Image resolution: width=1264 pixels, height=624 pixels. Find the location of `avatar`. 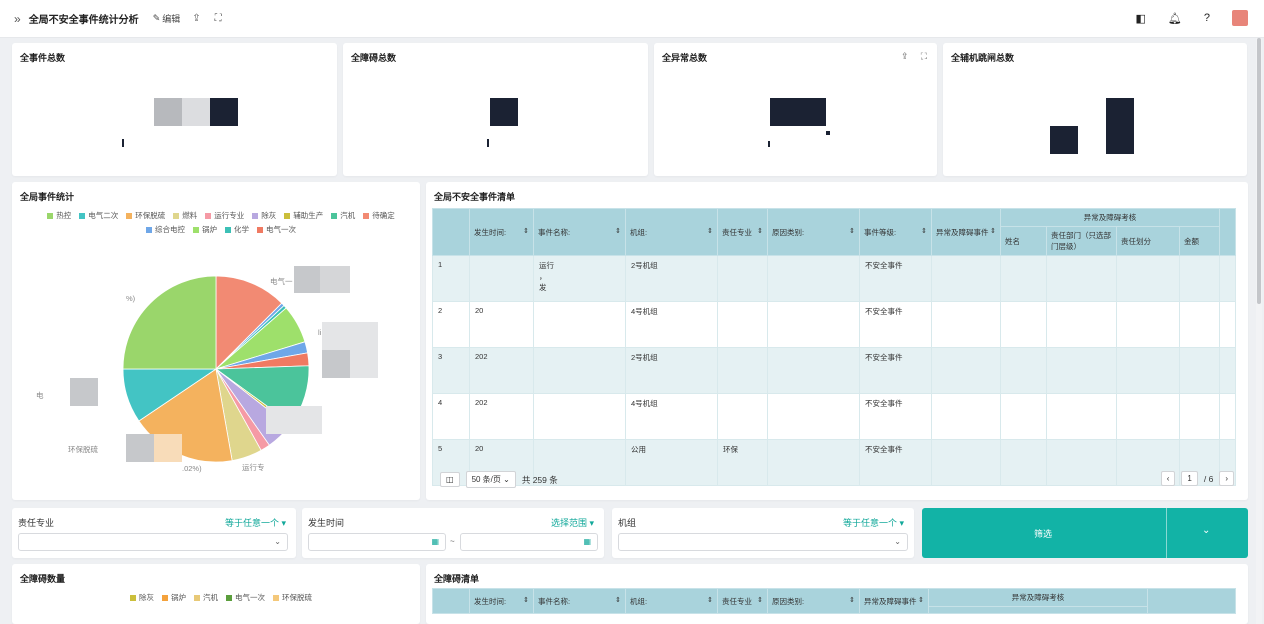

avatar is located at coordinates (1240, 18).